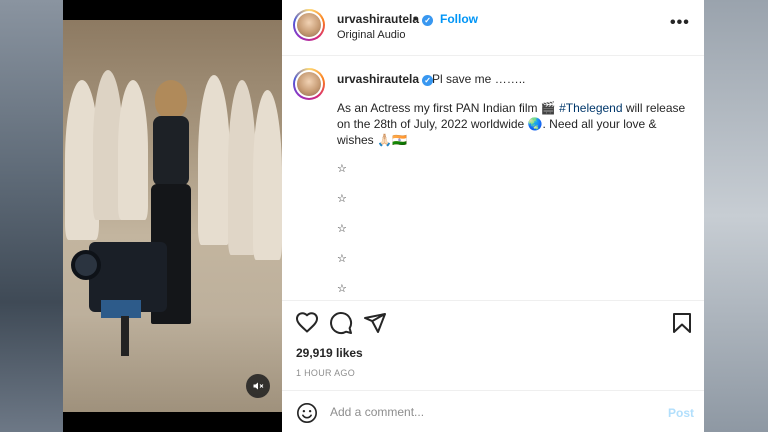 This screenshot has width=768, height=432. I want to click on speaker-muted-icon, so click(258, 386).